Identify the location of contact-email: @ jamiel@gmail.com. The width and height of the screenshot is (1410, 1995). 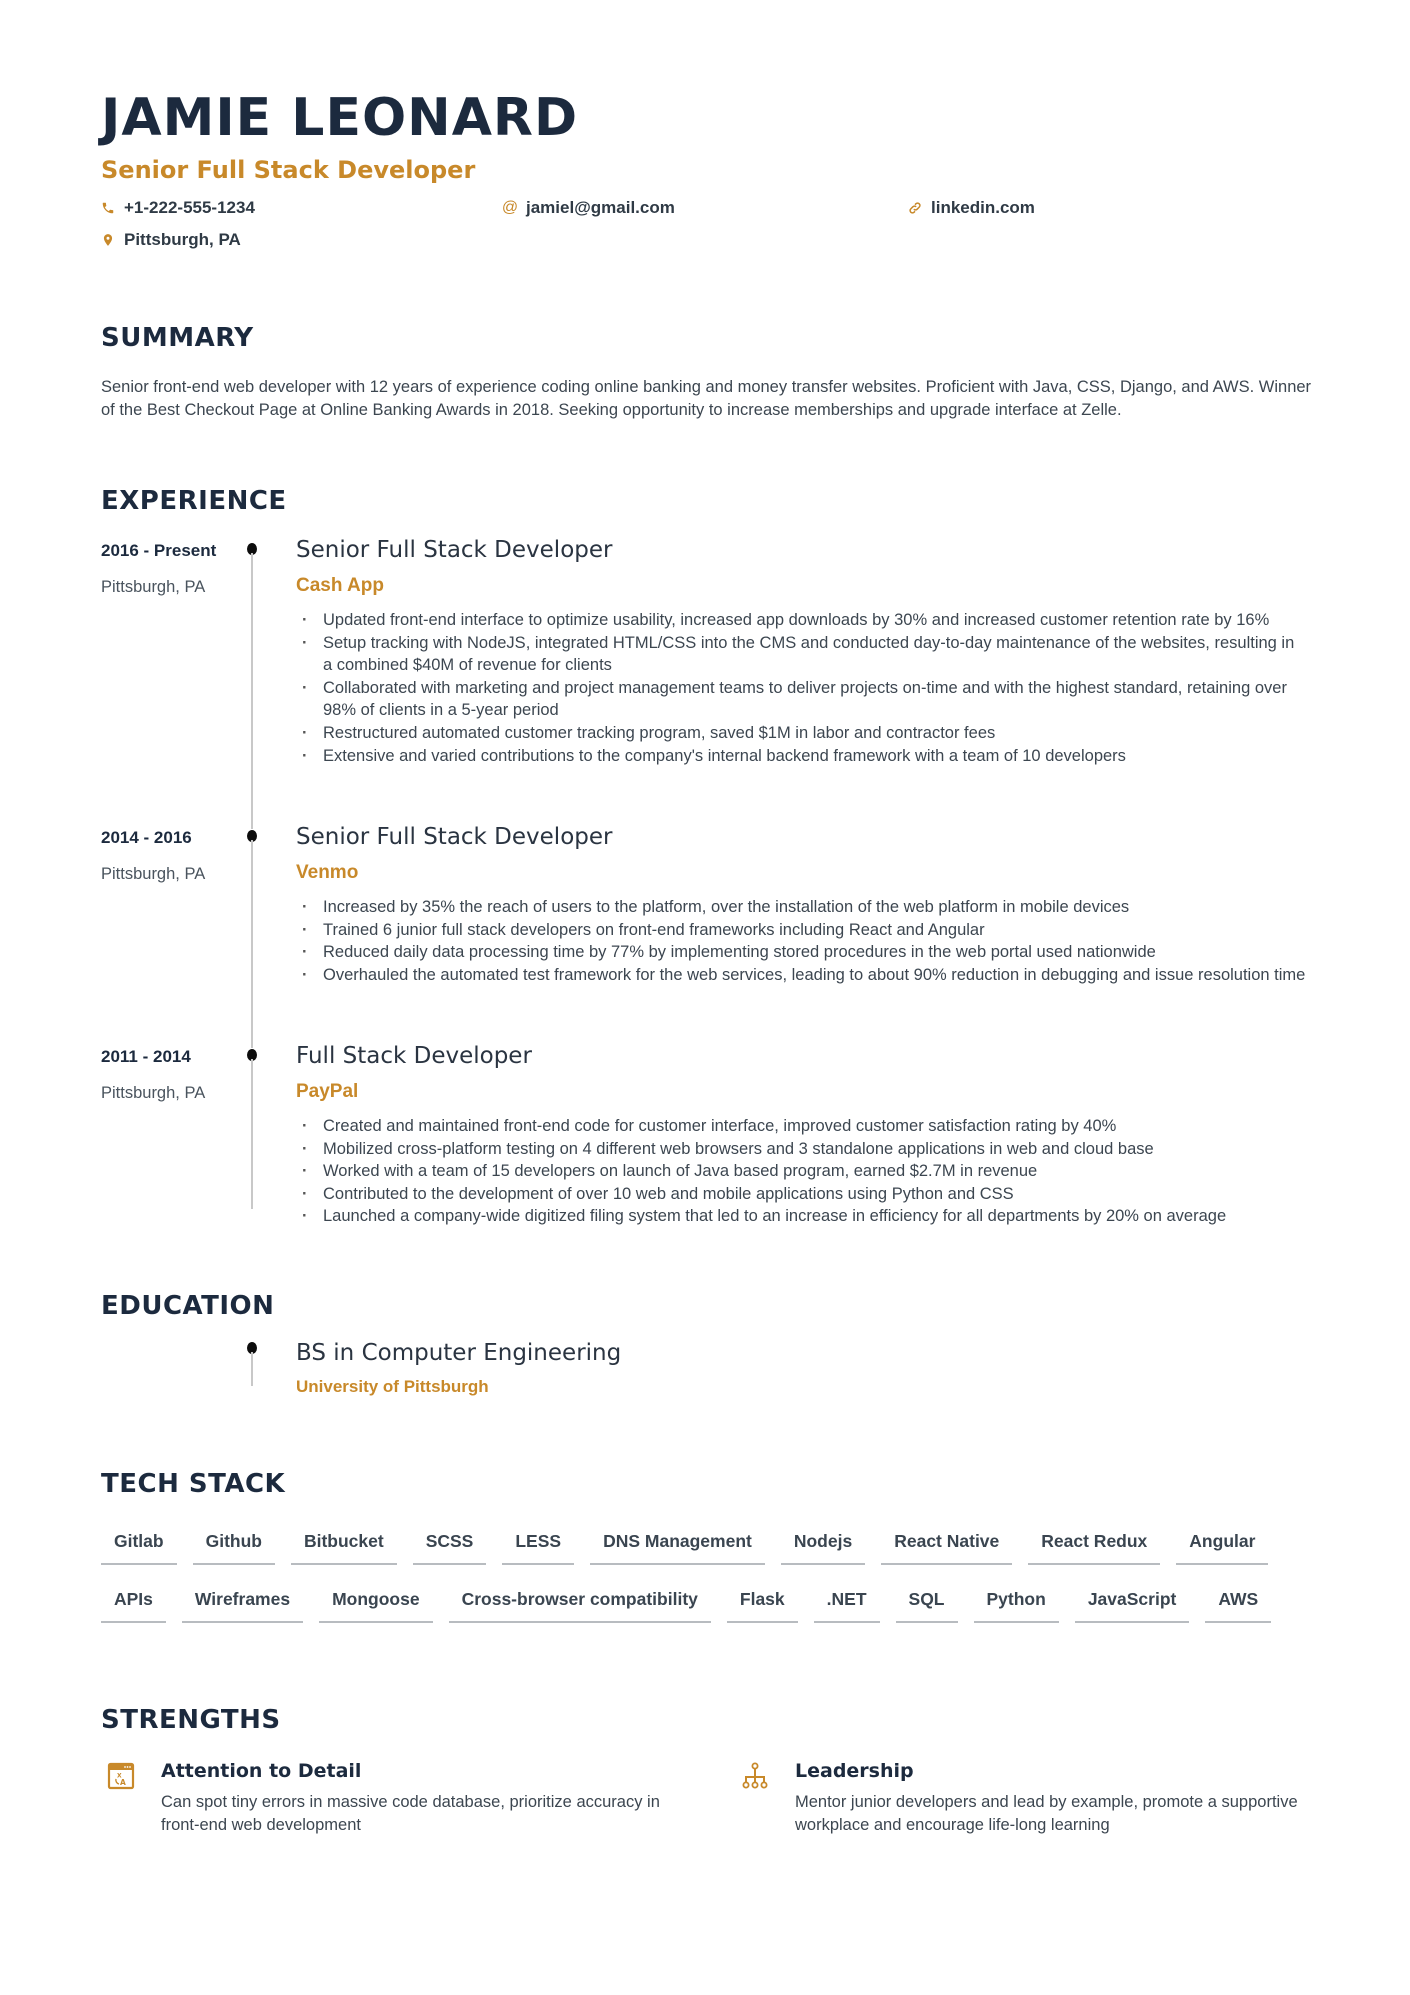
(588, 208).